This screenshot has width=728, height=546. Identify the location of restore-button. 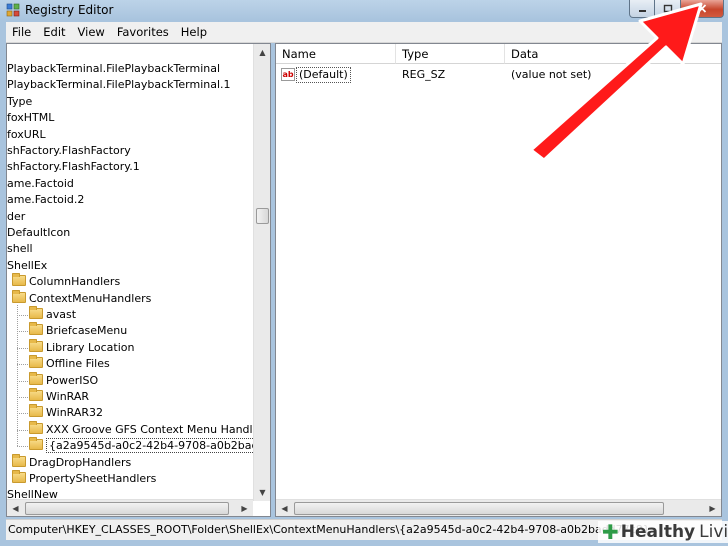
(668, 9).